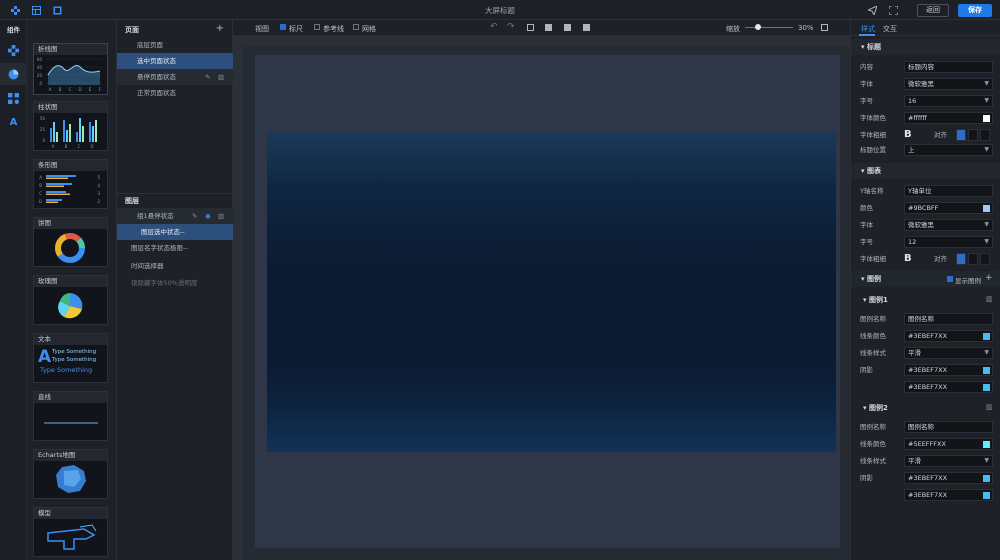  Describe the element at coordinates (948, 208) in the screenshot. I see `chart-color-input: #9BCBFF` at that location.